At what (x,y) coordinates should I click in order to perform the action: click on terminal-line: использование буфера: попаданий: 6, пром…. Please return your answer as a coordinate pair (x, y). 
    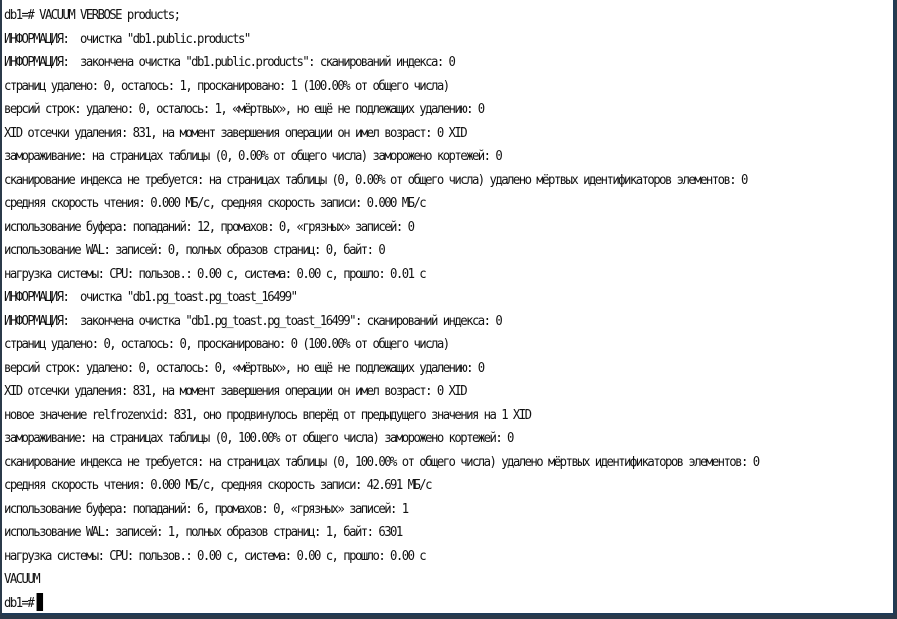
    Looking at the image, I should click on (206, 509).